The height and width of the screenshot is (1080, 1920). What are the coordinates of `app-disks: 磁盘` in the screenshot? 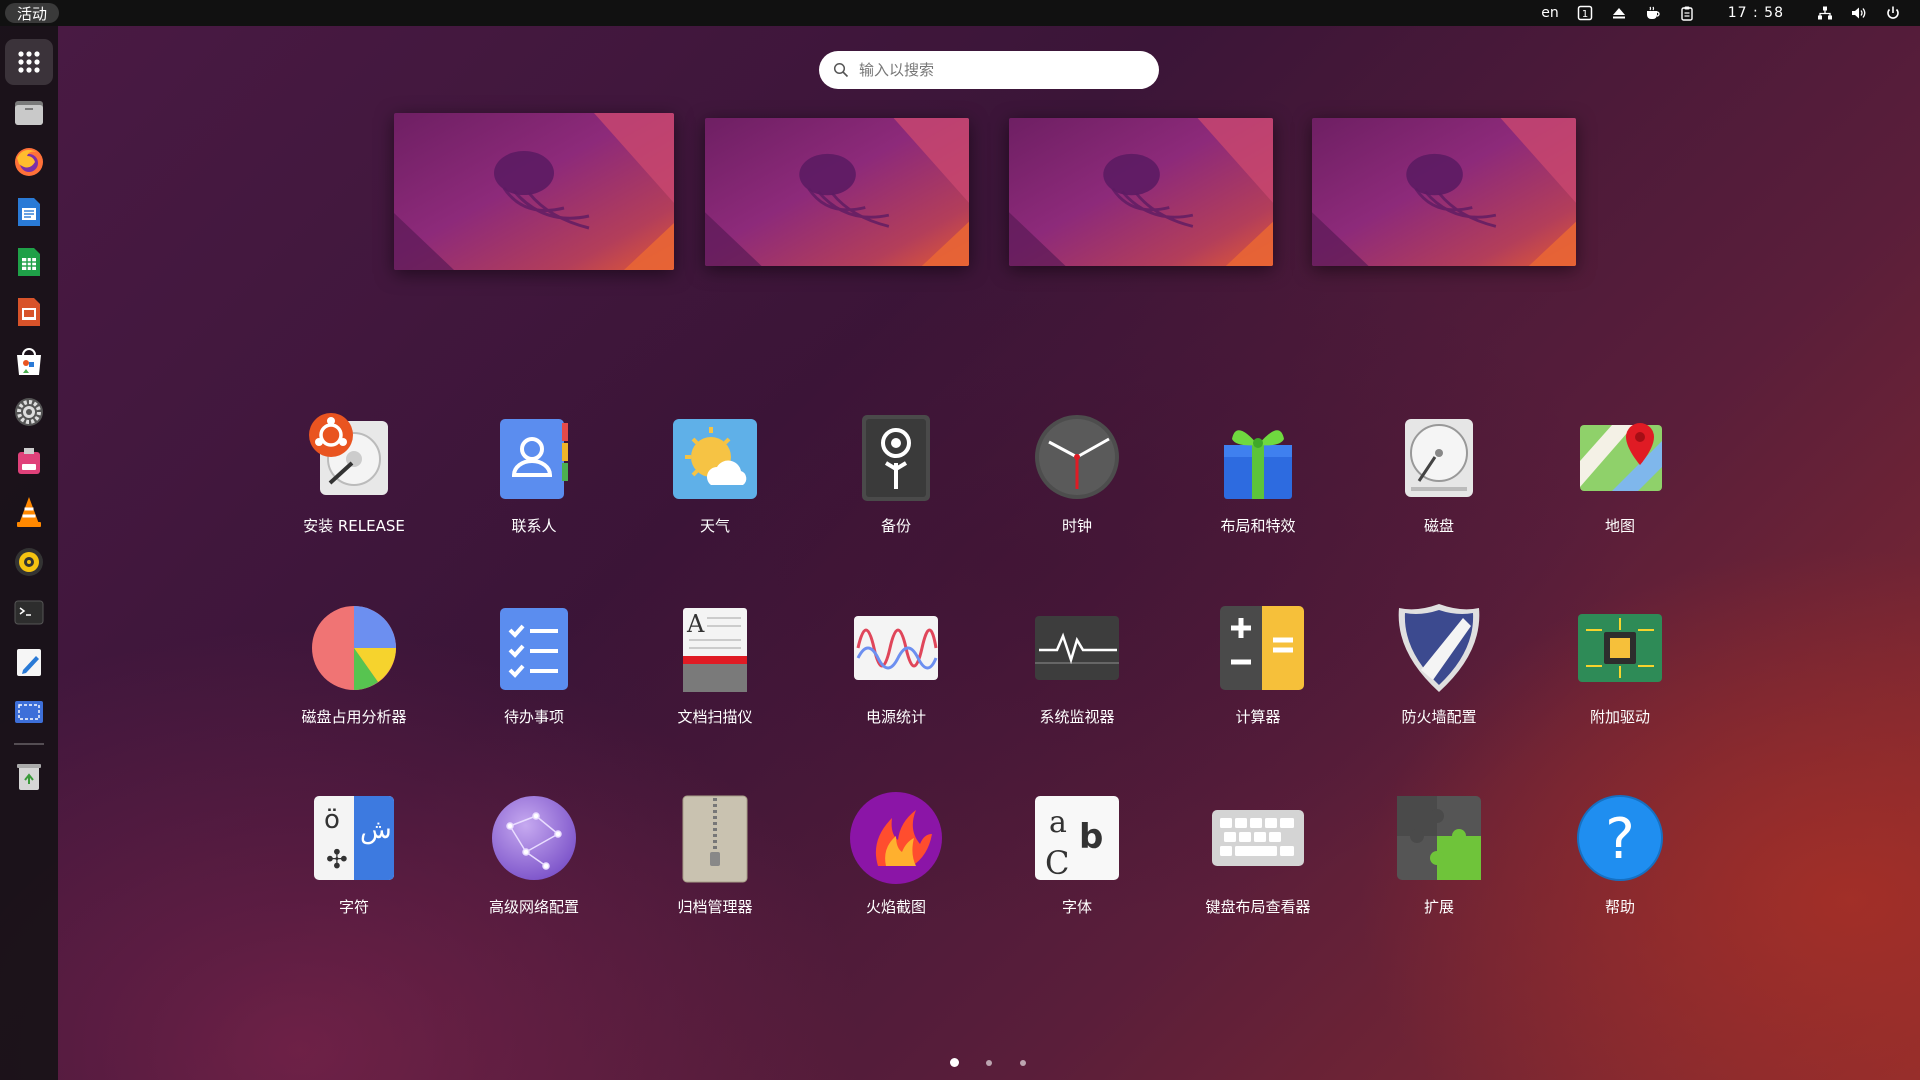 It's located at (1439, 480).